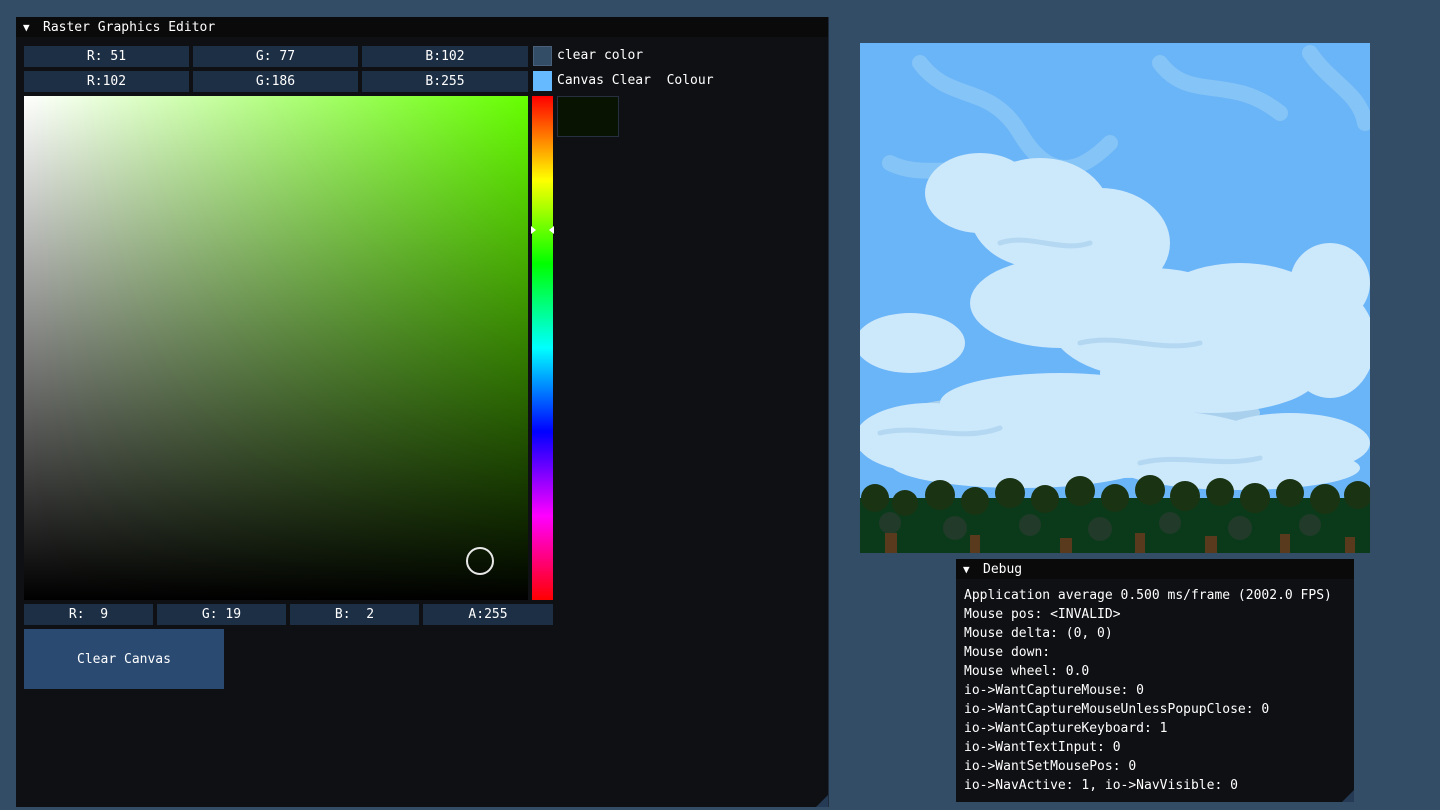 The height and width of the screenshot is (810, 1440). Describe the element at coordinates (422, 27) in the screenshot. I see `editor-titlebar: ▼ Raster Graphics Editor` at that location.